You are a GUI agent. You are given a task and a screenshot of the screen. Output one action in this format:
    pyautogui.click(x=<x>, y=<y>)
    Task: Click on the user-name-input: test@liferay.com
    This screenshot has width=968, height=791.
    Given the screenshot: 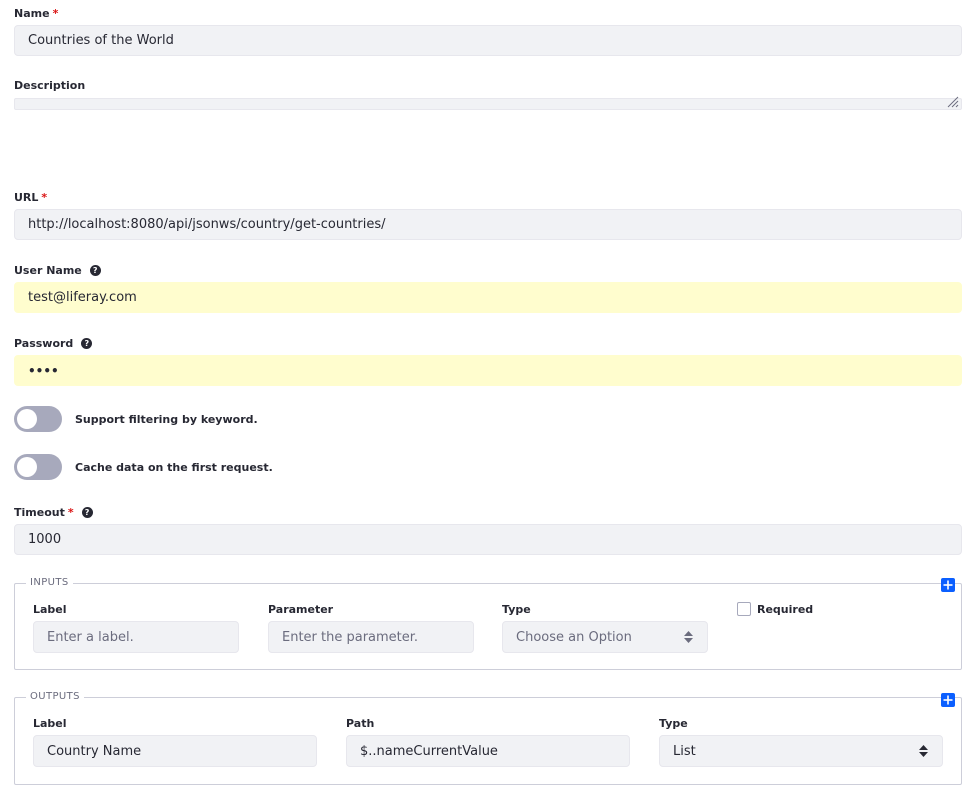 What is the action you would take?
    pyautogui.click(x=488, y=297)
    